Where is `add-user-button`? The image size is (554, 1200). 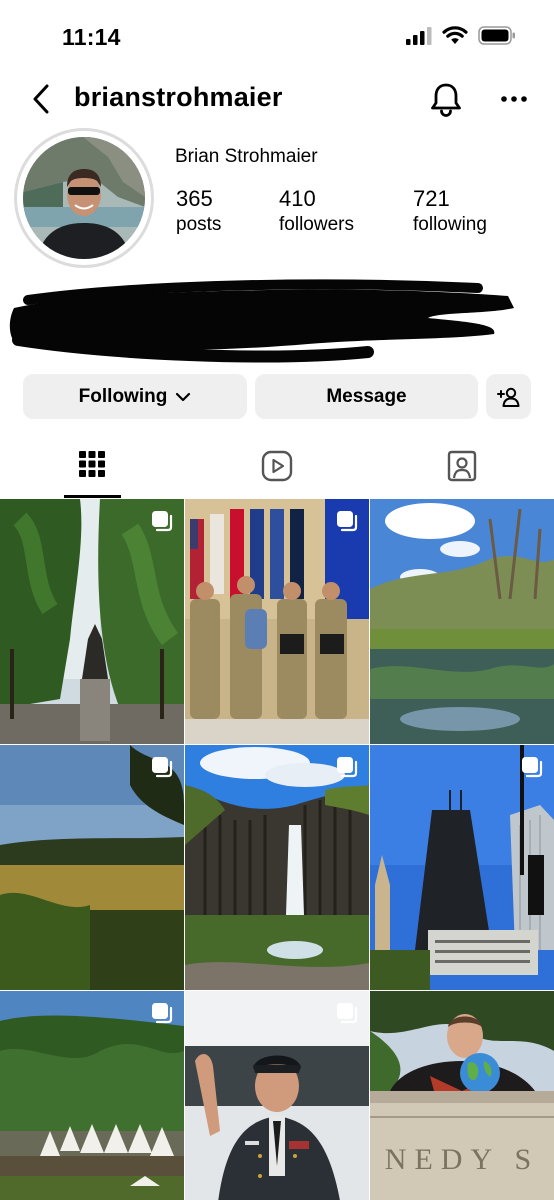
add-user-button is located at coordinates (508, 396).